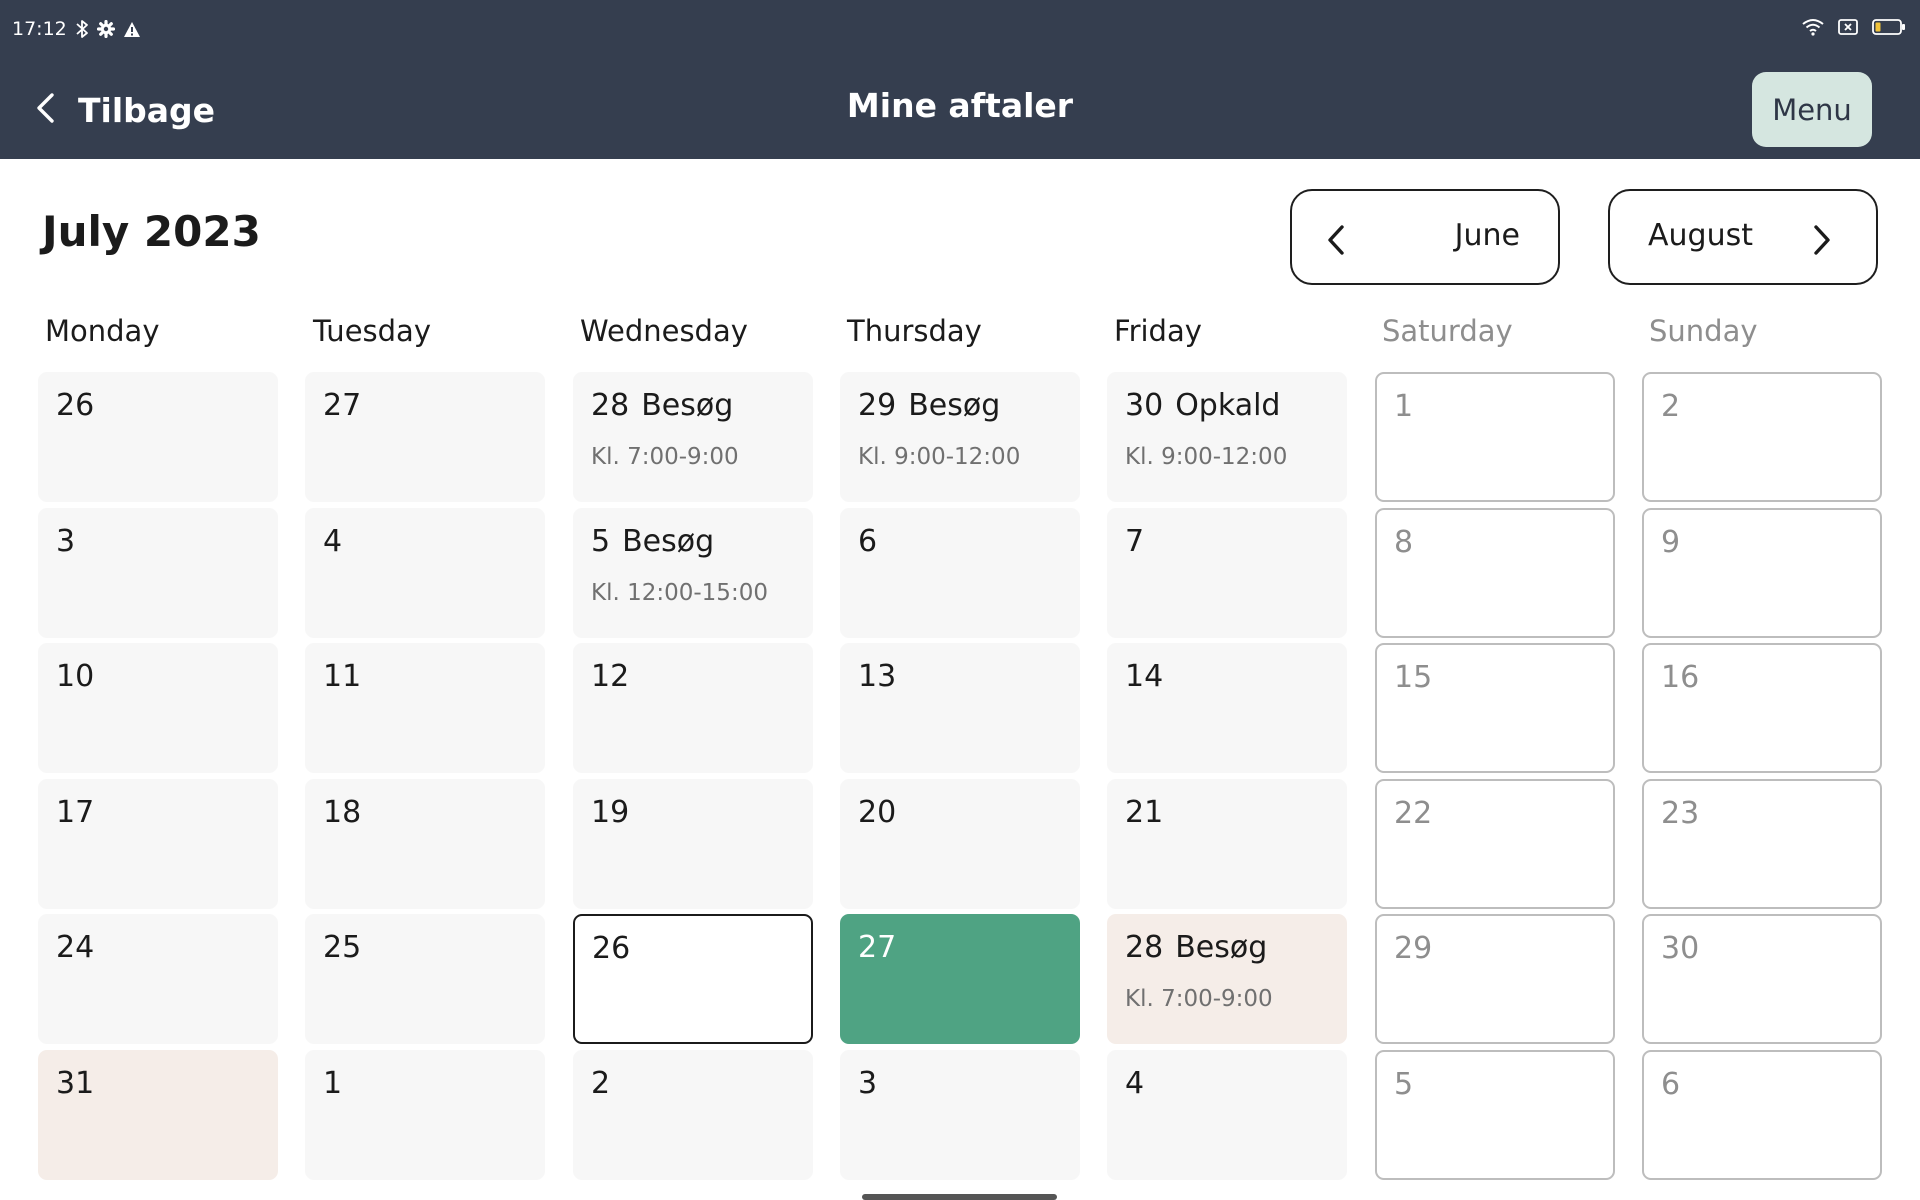 The image size is (1920, 1200). Describe the element at coordinates (1413, 677) in the screenshot. I see `day-header: 15` at that location.